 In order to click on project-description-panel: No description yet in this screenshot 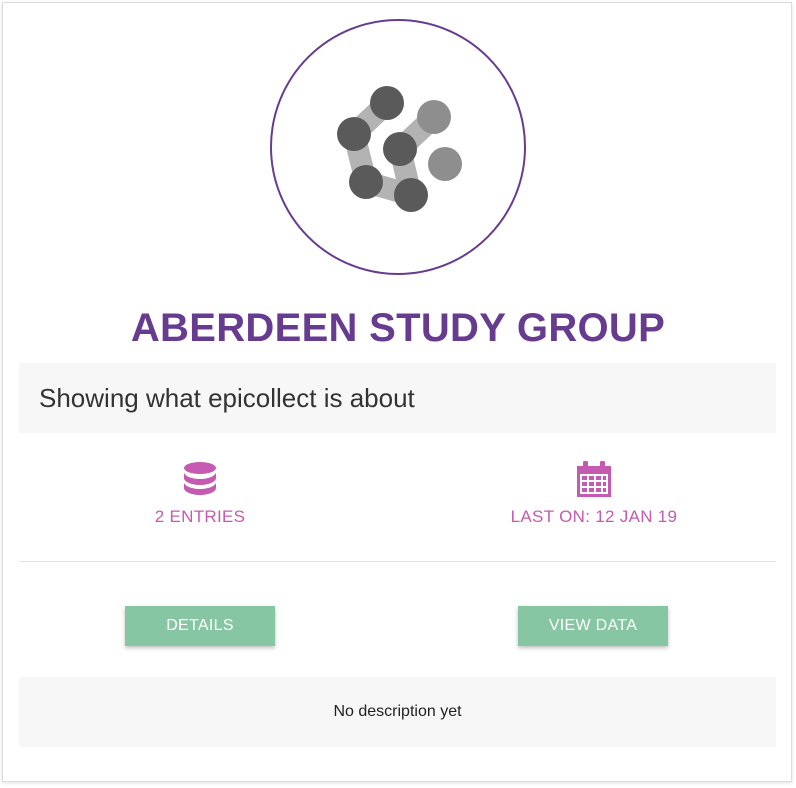, I will do `click(397, 712)`.